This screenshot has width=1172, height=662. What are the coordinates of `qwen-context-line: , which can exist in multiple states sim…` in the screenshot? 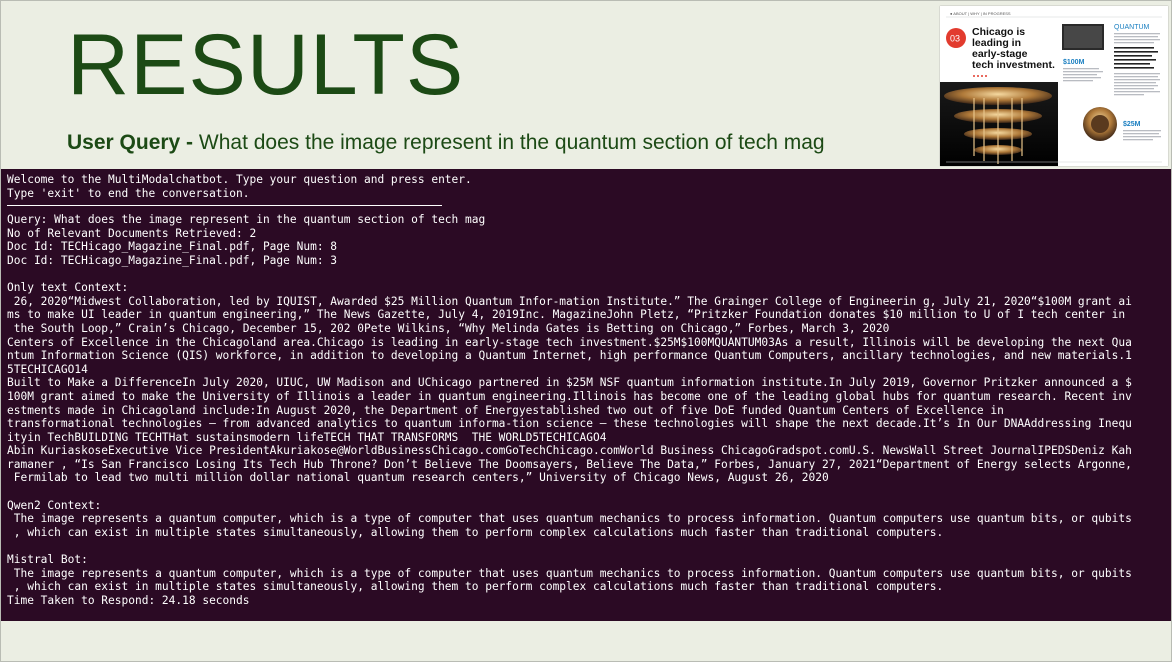 It's located at (475, 532).